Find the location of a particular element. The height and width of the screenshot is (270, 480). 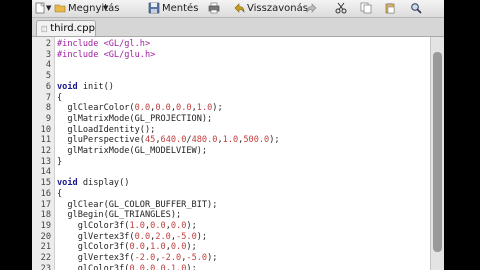

printer-icon is located at coordinates (214, 8).